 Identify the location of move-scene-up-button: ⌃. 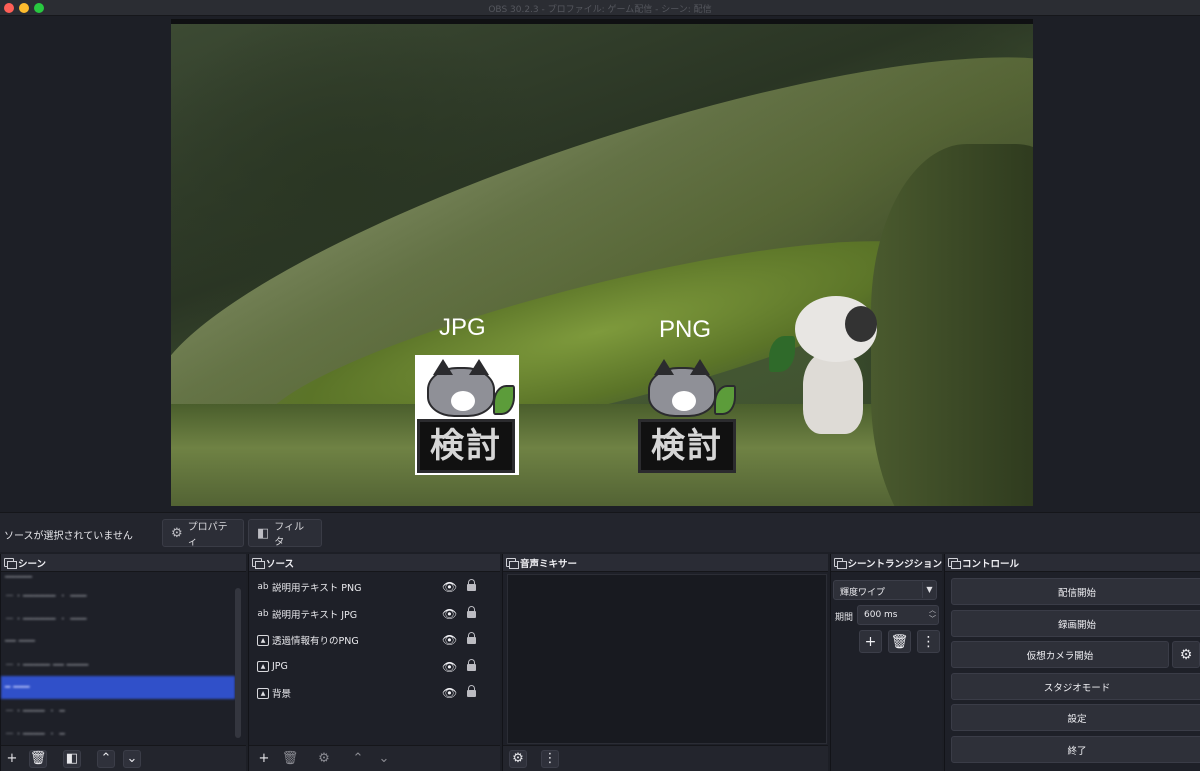
(106, 758).